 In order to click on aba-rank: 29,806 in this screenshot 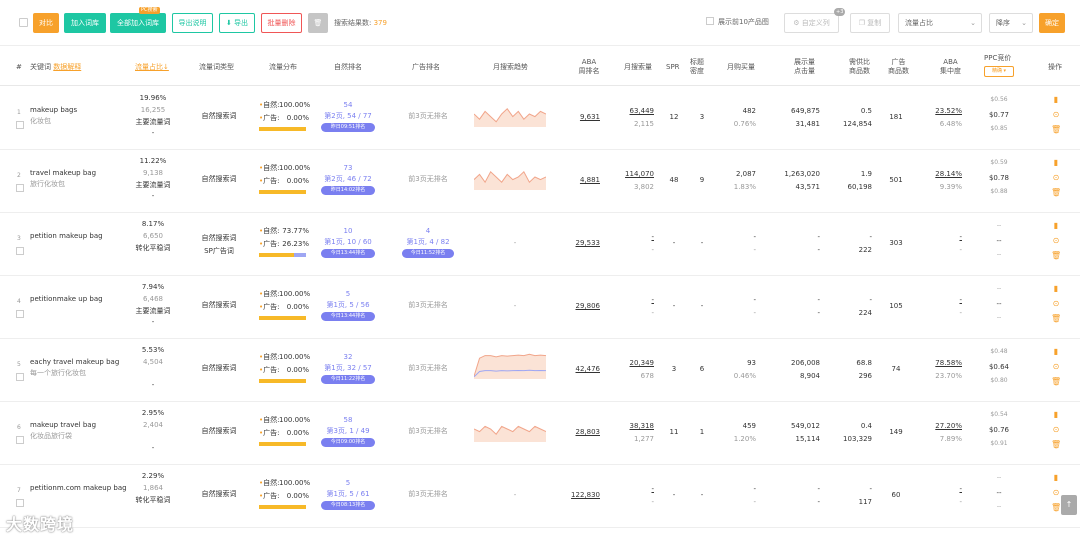, I will do `click(583, 306)`.